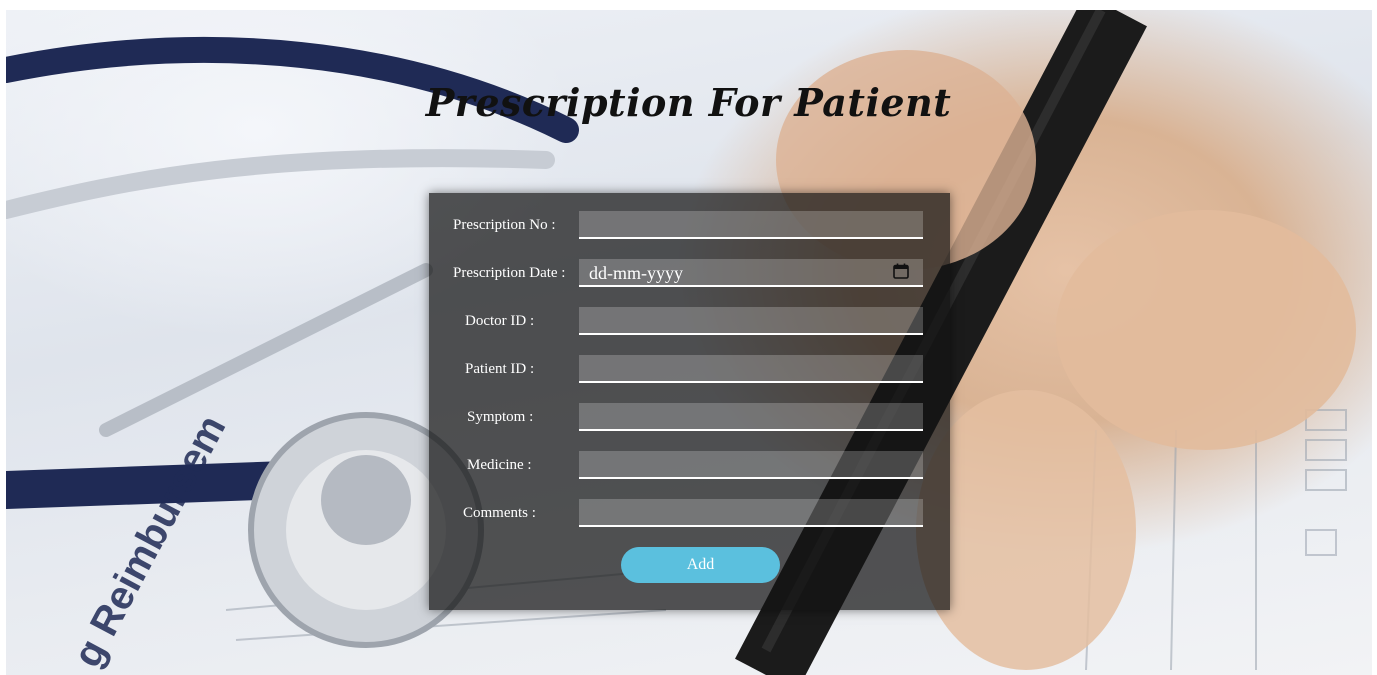  I want to click on comments-label: Comments :, so click(499, 513).